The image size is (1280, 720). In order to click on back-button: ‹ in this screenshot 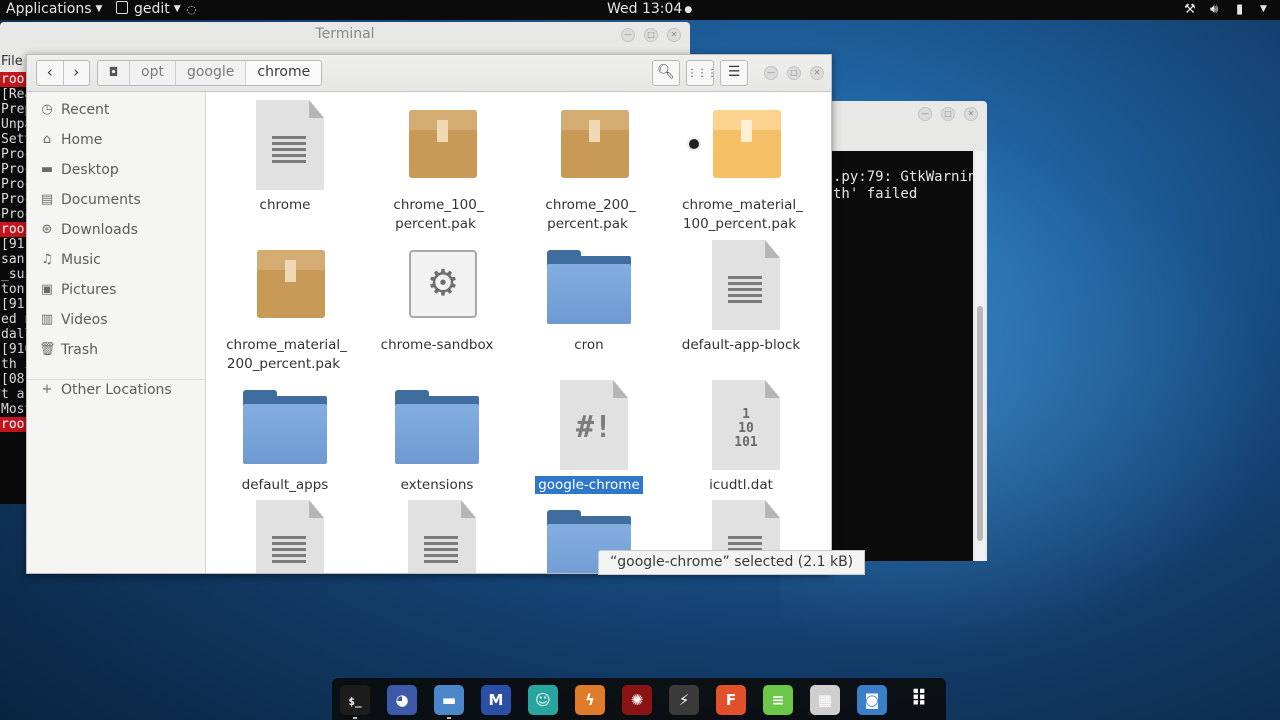, I will do `click(50, 73)`.